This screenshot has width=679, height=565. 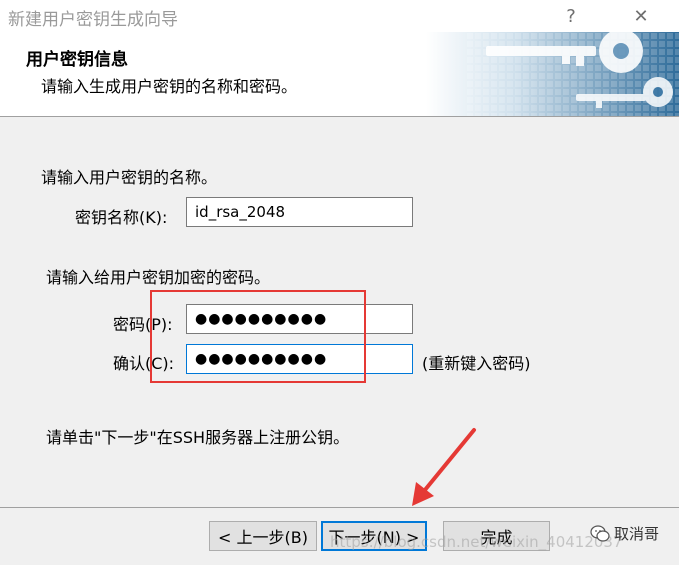 What do you see at coordinates (198, 437) in the screenshot?
I see `instruction-text: 请单击"下一步"在SSH服务器上注册公钥。` at bounding box center [198, 437].